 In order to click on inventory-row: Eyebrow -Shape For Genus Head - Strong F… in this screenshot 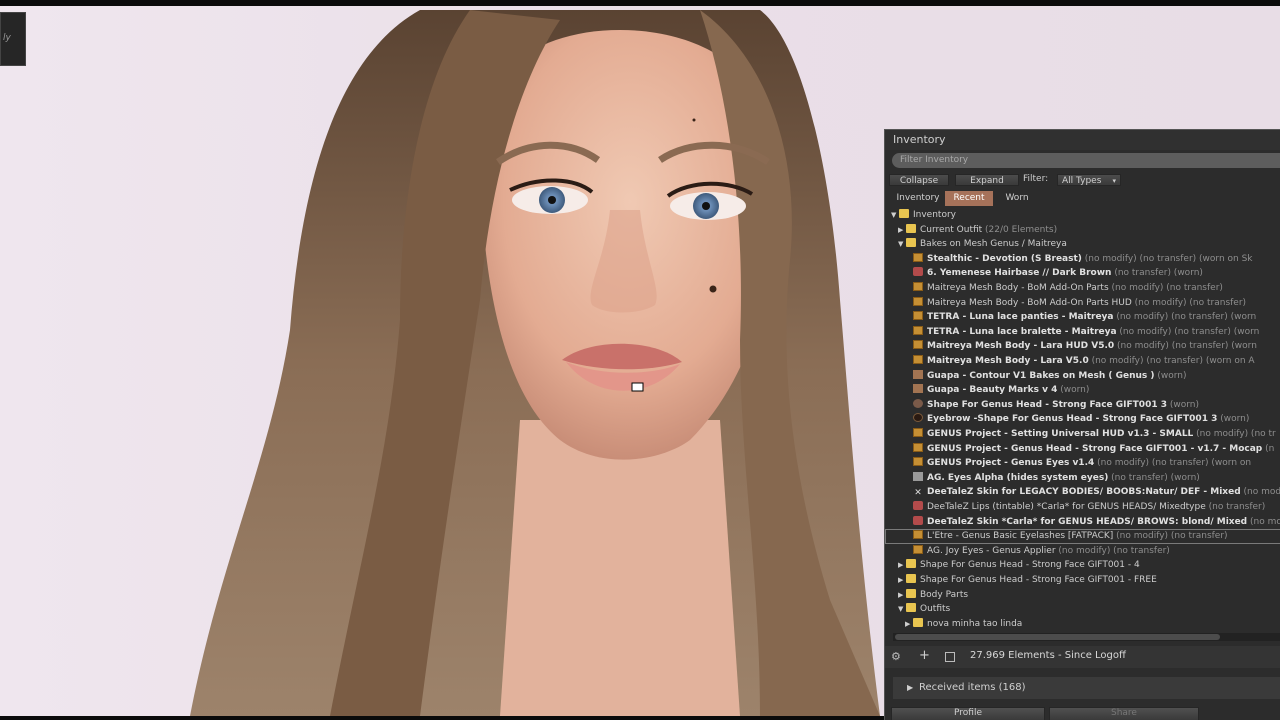, I will do `click(1082, 419)`.